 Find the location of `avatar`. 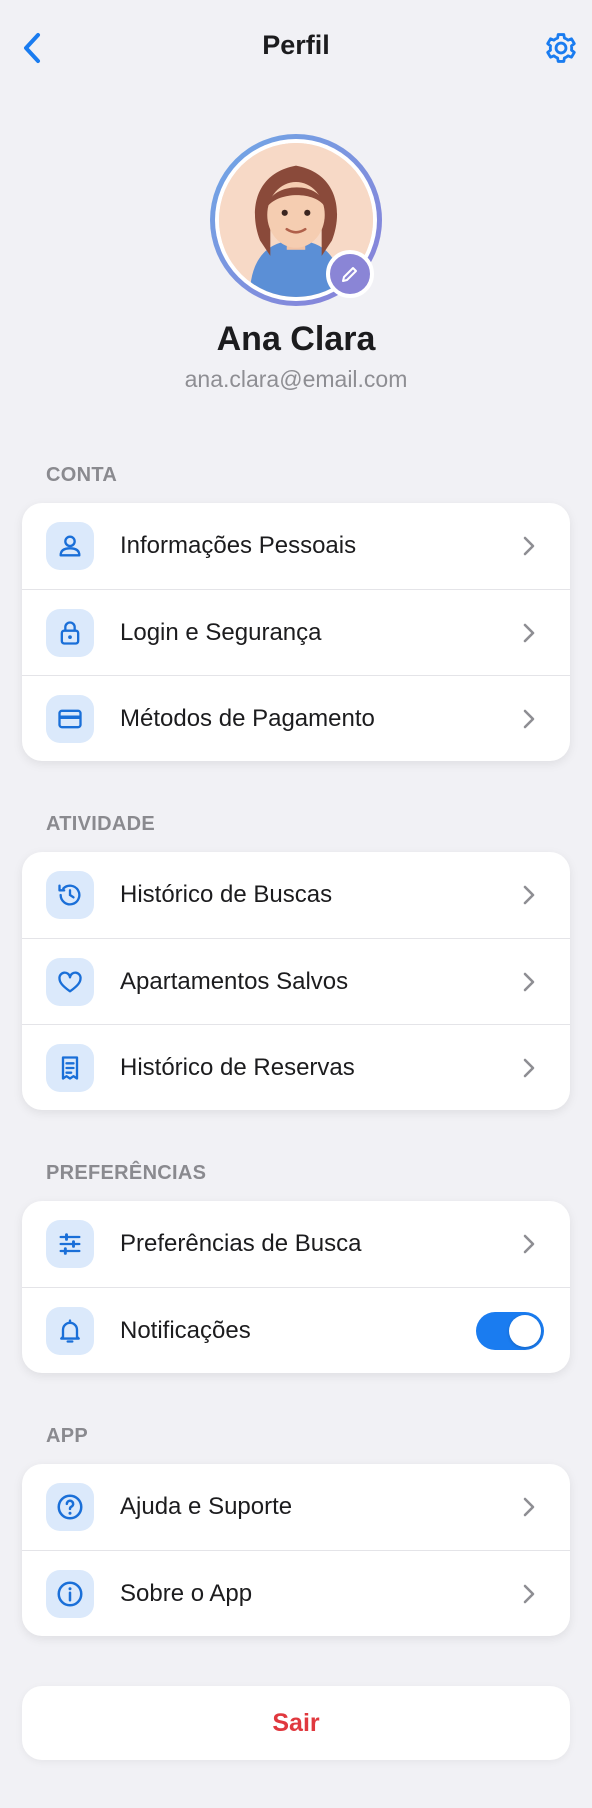

avatar is located at coordinates (296, 220).